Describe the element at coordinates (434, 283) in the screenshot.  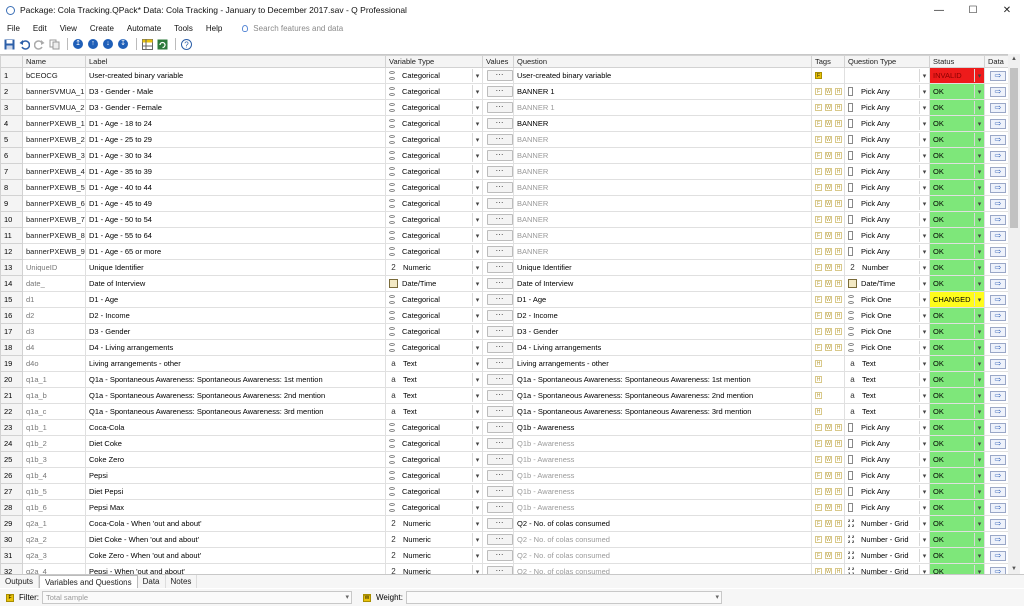
I see `variable-type-cell: Date/Time ▾` at that location.